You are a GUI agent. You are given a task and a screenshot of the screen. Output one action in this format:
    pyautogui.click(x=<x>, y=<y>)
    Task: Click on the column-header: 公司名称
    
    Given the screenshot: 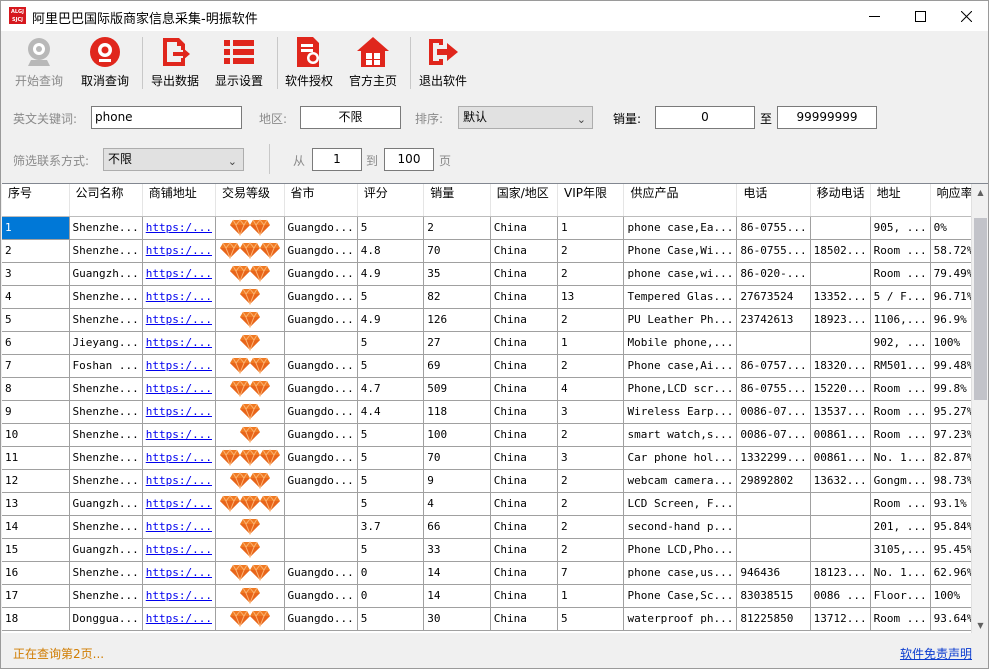 What is the action you would take?
    pyautogui.click(x=106, y=200)
    